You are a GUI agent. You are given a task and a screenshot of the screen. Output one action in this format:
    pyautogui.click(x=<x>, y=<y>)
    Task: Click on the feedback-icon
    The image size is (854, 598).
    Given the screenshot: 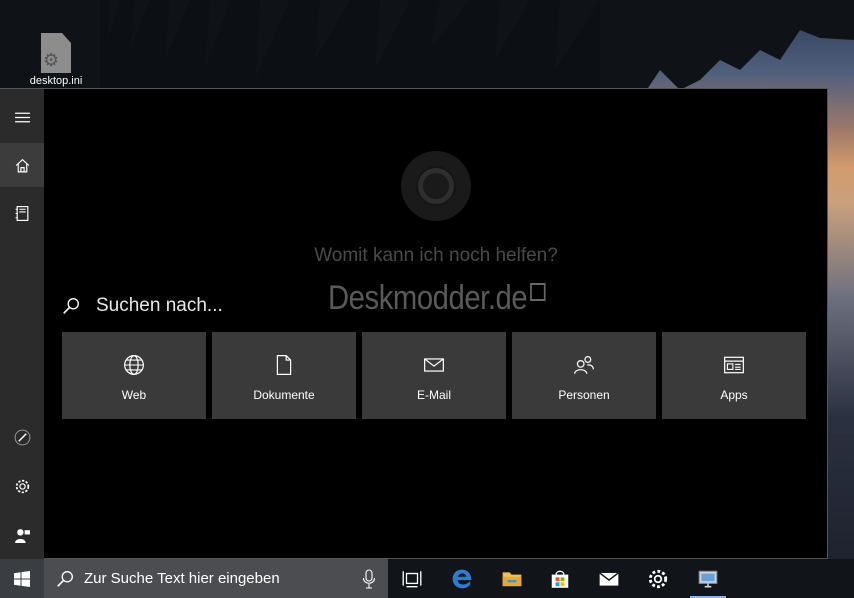 What is the action you would take?
    pyautogui.click(x=22, y=535)
    